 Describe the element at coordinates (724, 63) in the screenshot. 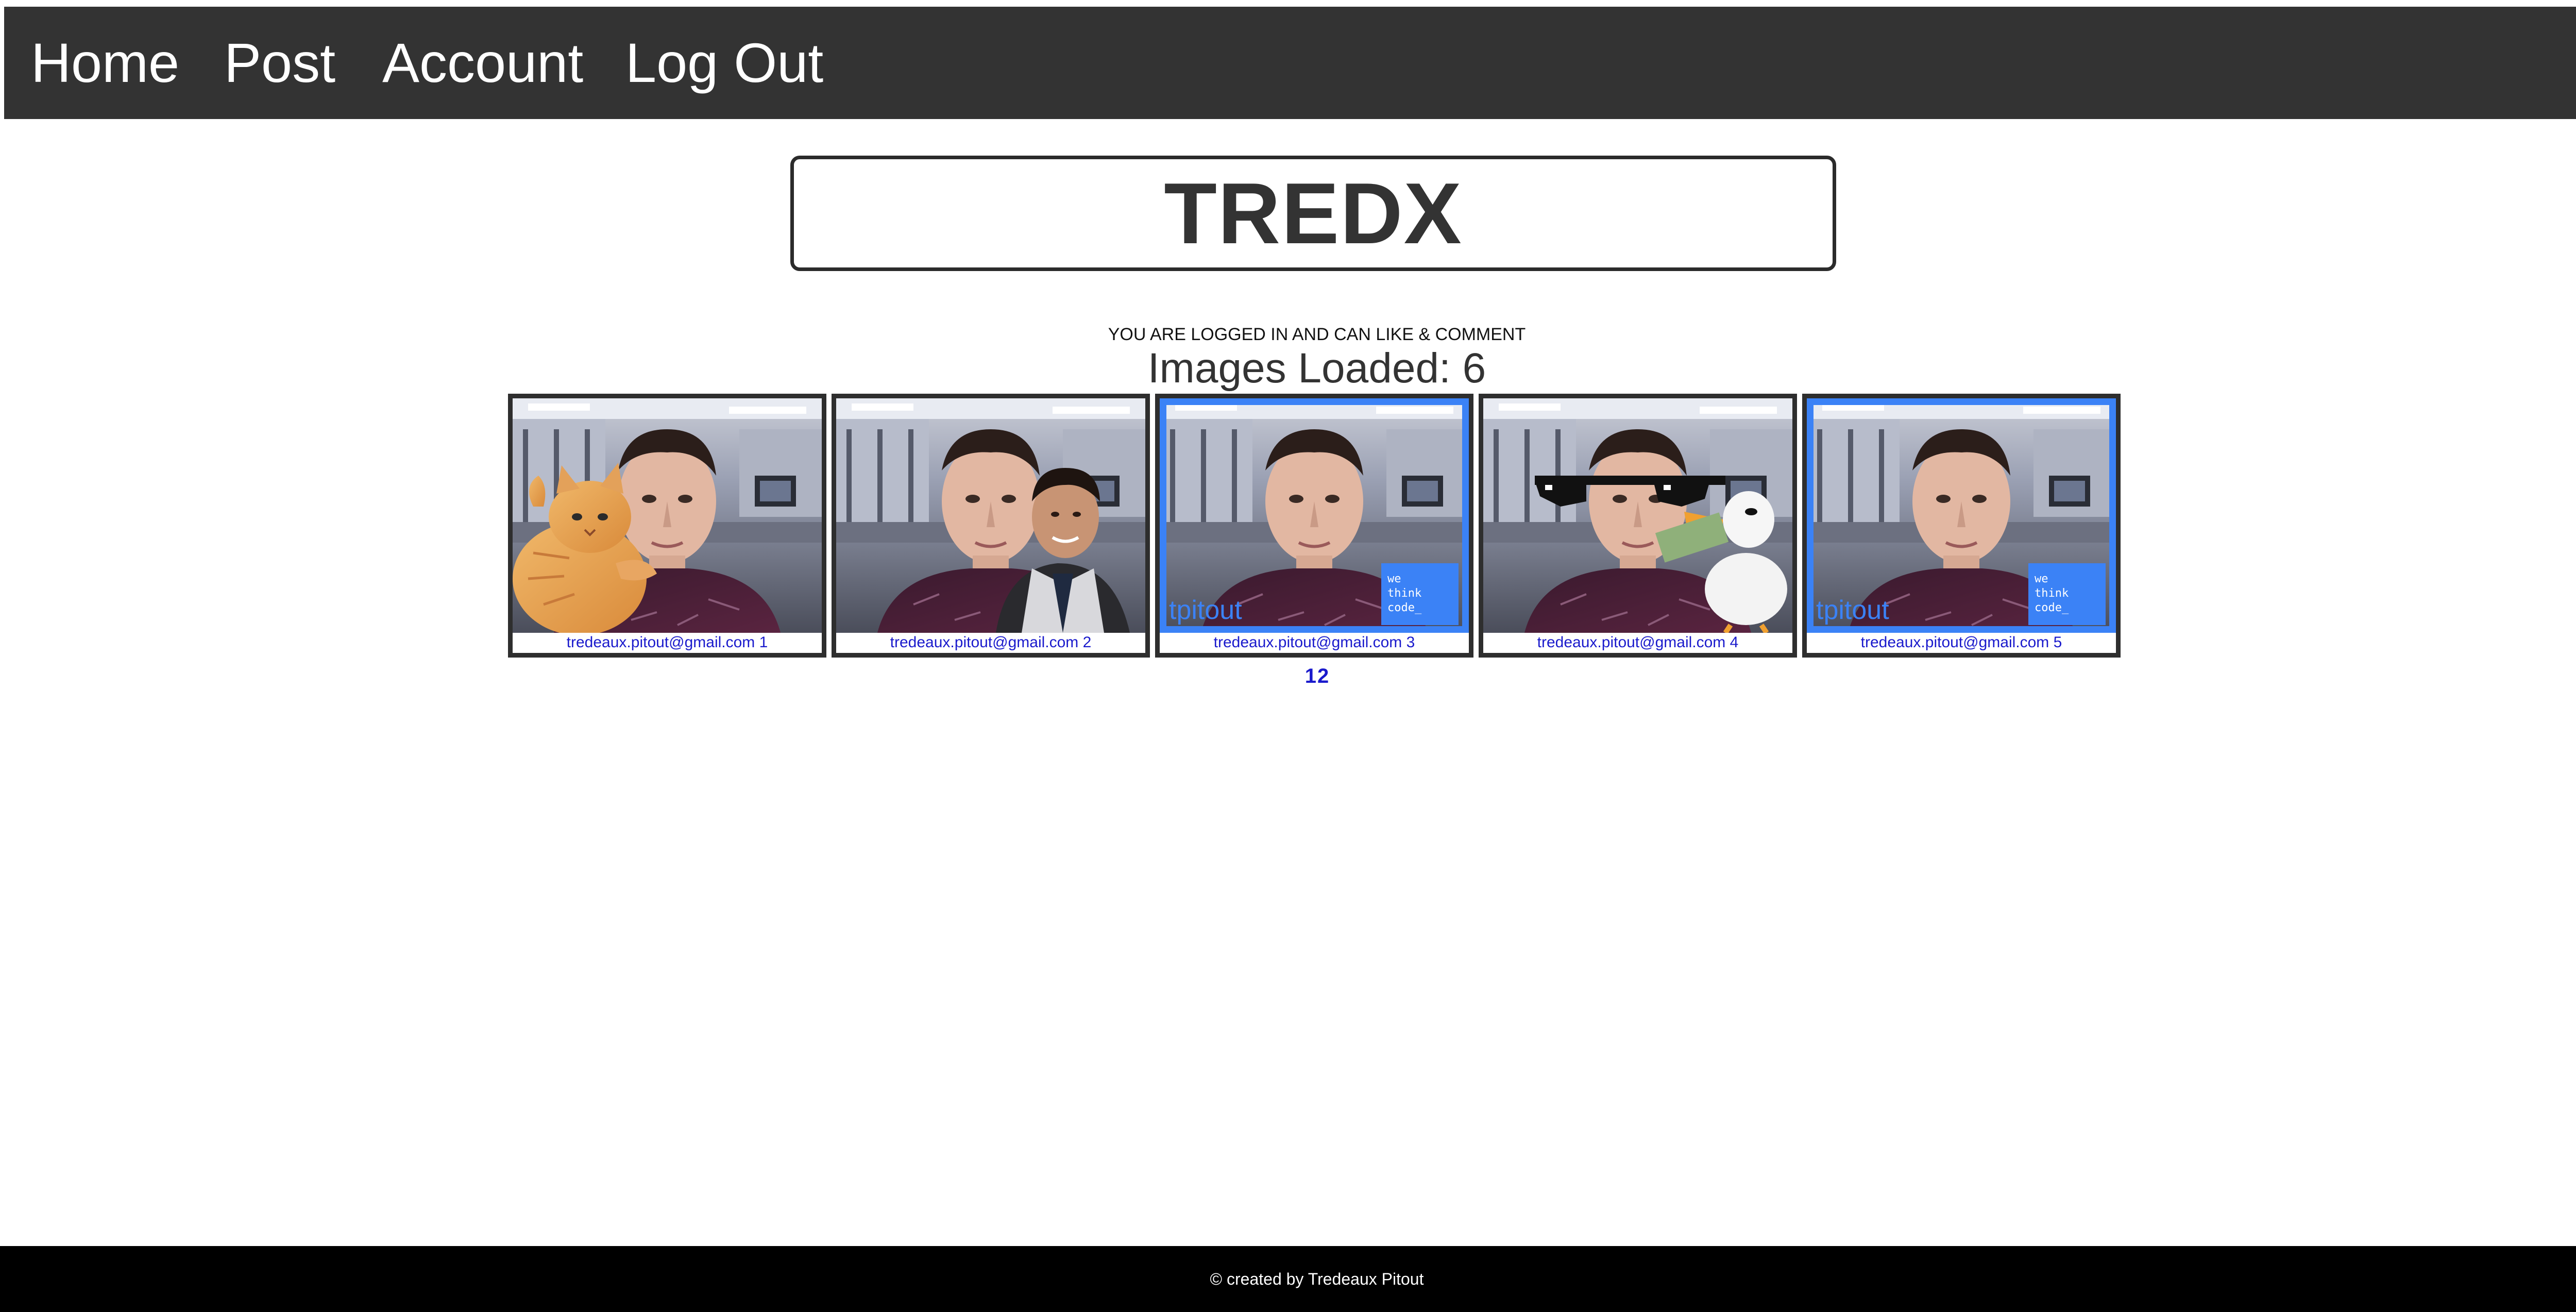

I see `nav-logout-link: Log Out` at that location.